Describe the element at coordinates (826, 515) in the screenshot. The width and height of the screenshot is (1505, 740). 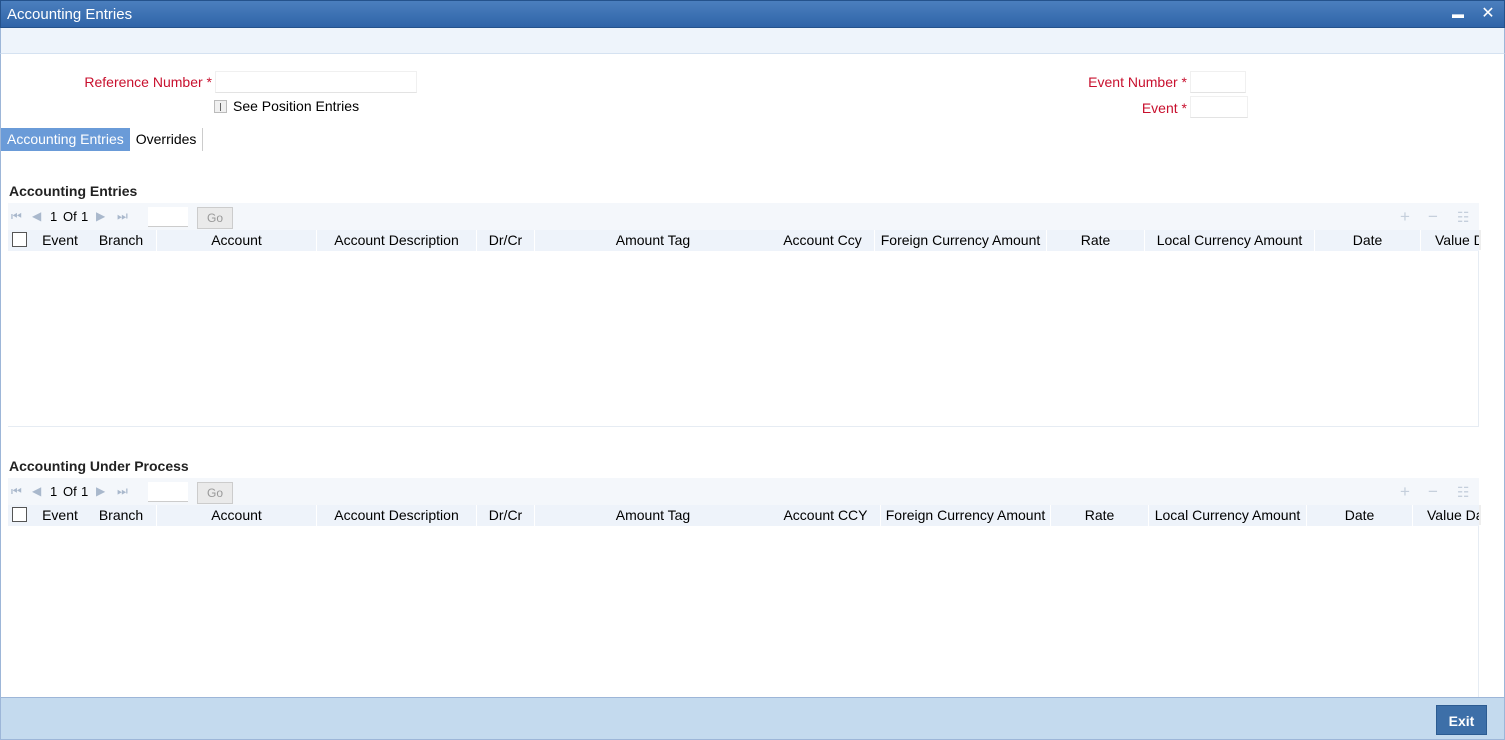
I see `column-header-account-ccy: Account CCY` at that location.